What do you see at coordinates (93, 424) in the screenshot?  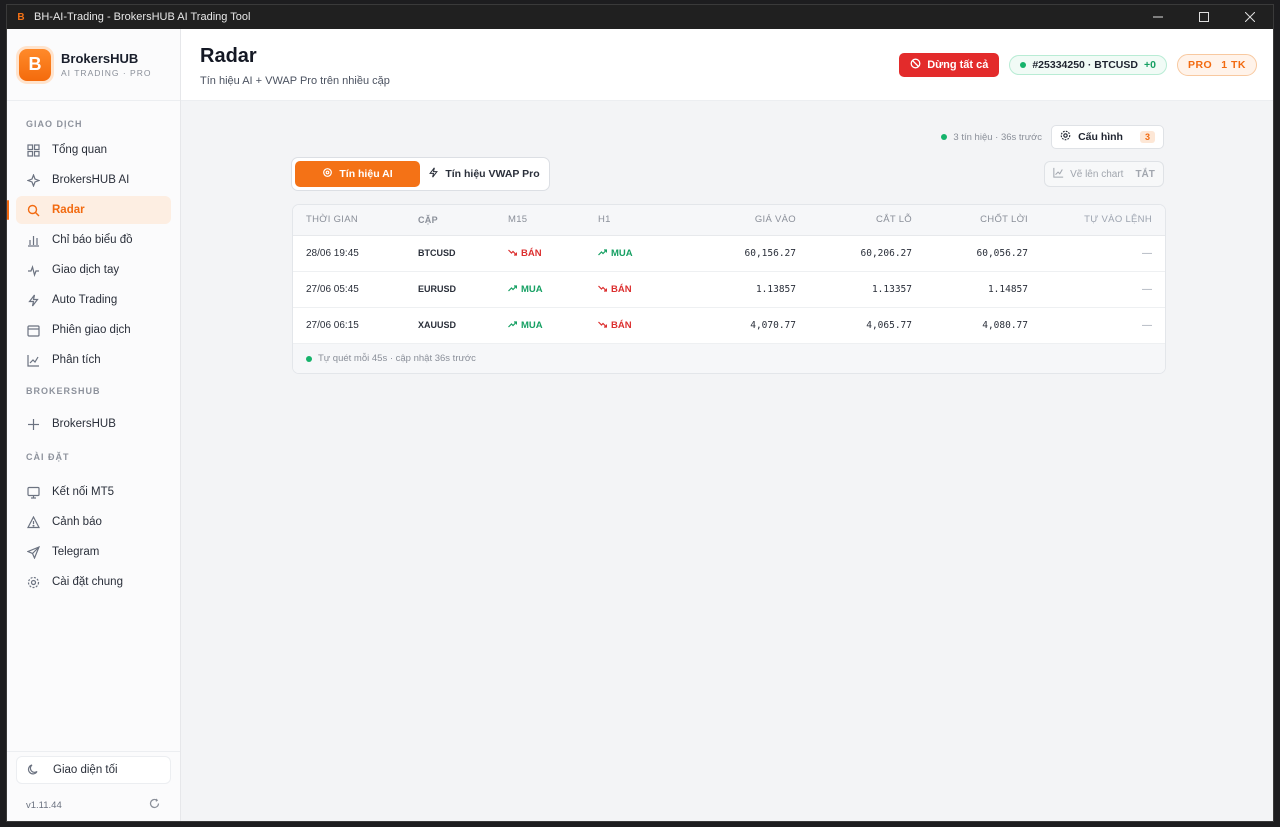 I see `sidebar-item-brokershub: BrokersHUB` at bounding box center [93, 424].